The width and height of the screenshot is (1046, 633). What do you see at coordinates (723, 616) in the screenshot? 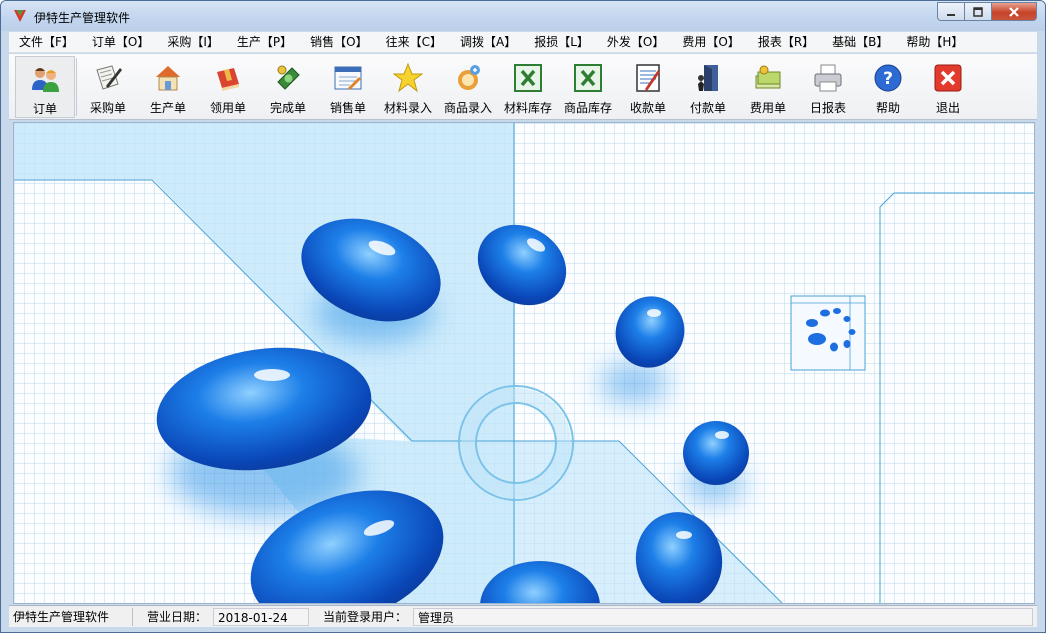
I see `status-user-value: 管理员` at bounding box center [723, 616].